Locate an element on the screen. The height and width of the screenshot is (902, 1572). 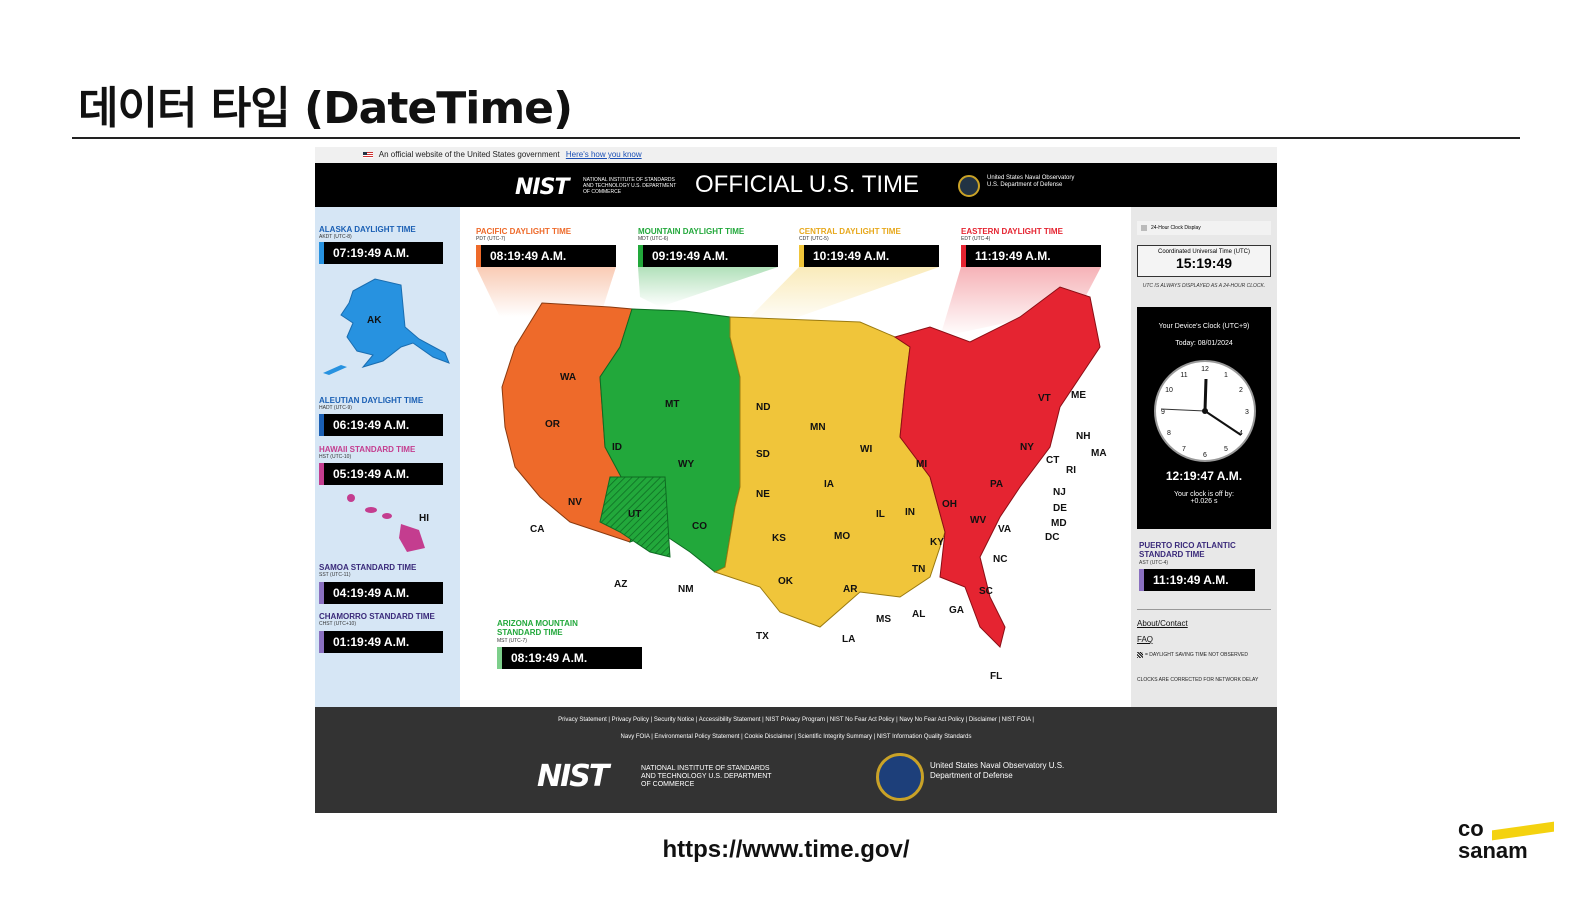
state-label: MA is located at coordinates (1099, 453).